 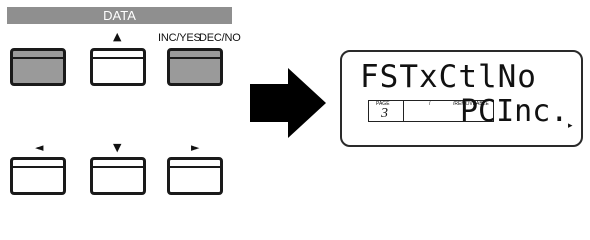 What do you see at coordinates (38, 67) in the screenshot?
I see `top-left-key` at bounding box center [38, 67].